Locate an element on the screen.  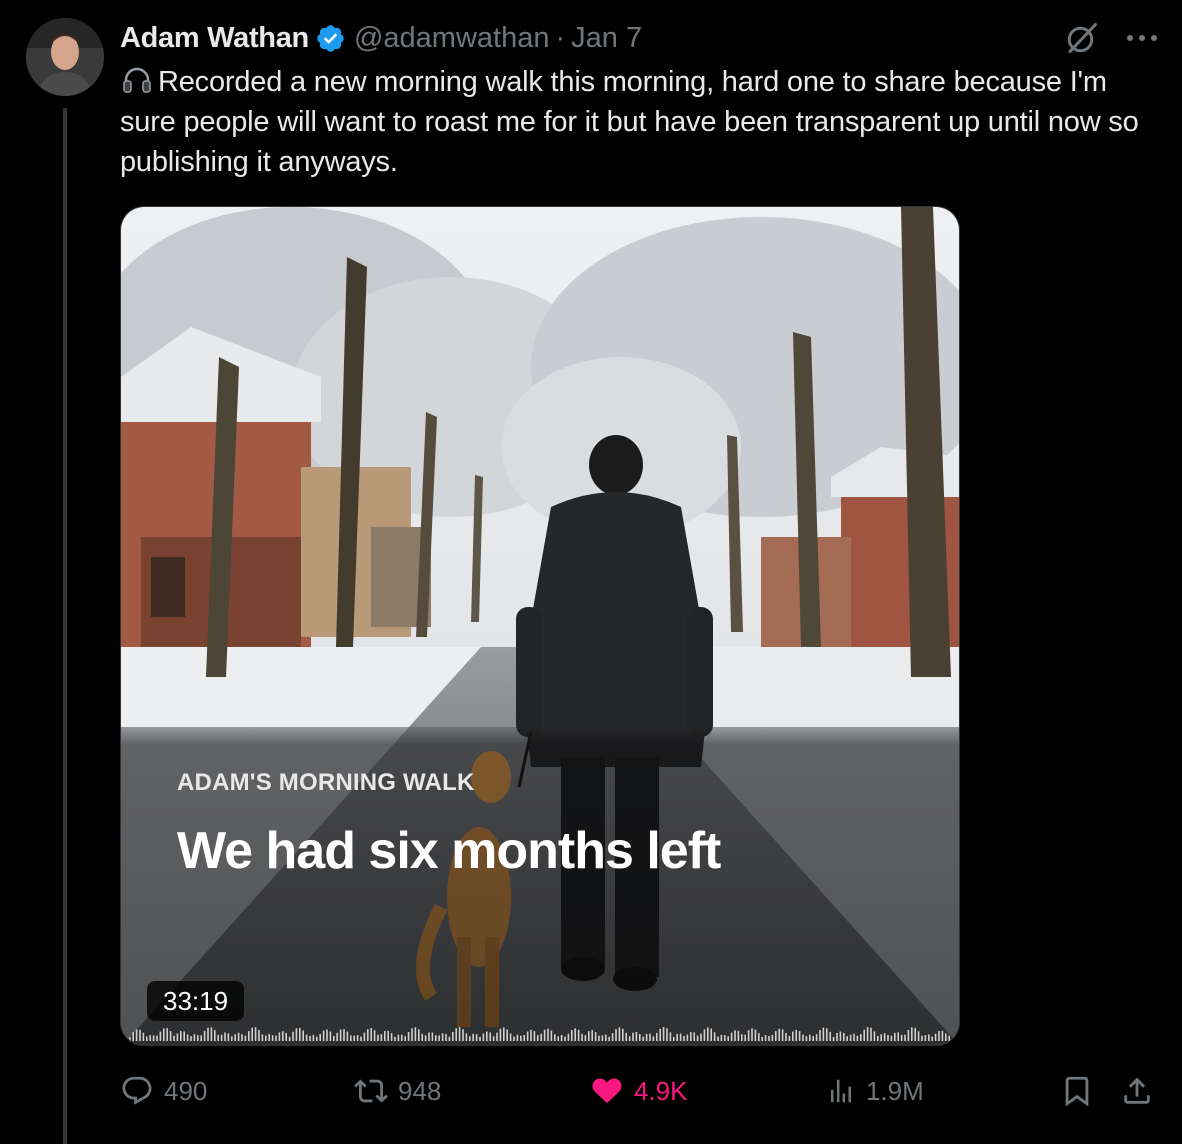
author-name: Adam Wathan is located at coordinates (214, 38).